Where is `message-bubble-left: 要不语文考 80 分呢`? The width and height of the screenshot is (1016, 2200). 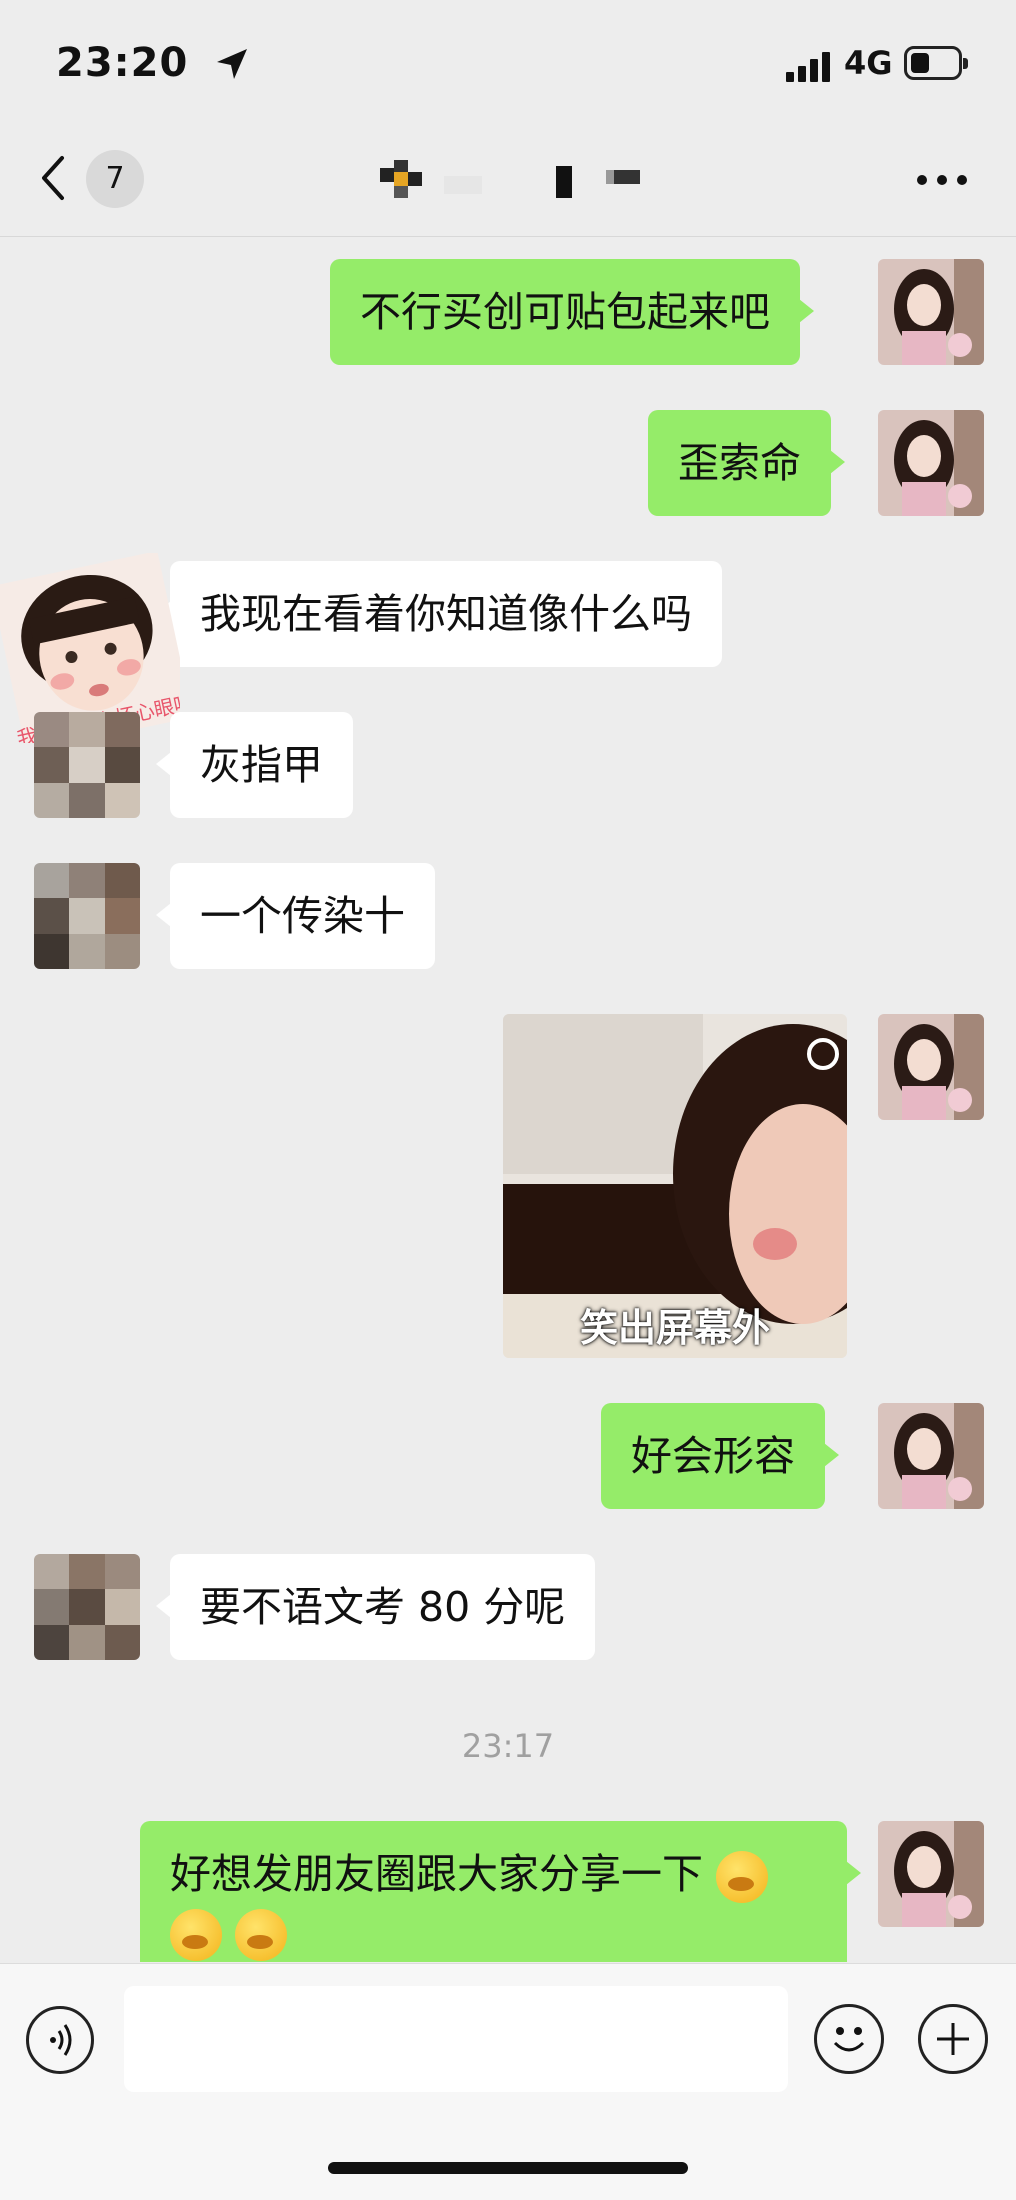 message-bubble-left: 要不语文考 80 分呢 is located at coordinates (375, 1607).